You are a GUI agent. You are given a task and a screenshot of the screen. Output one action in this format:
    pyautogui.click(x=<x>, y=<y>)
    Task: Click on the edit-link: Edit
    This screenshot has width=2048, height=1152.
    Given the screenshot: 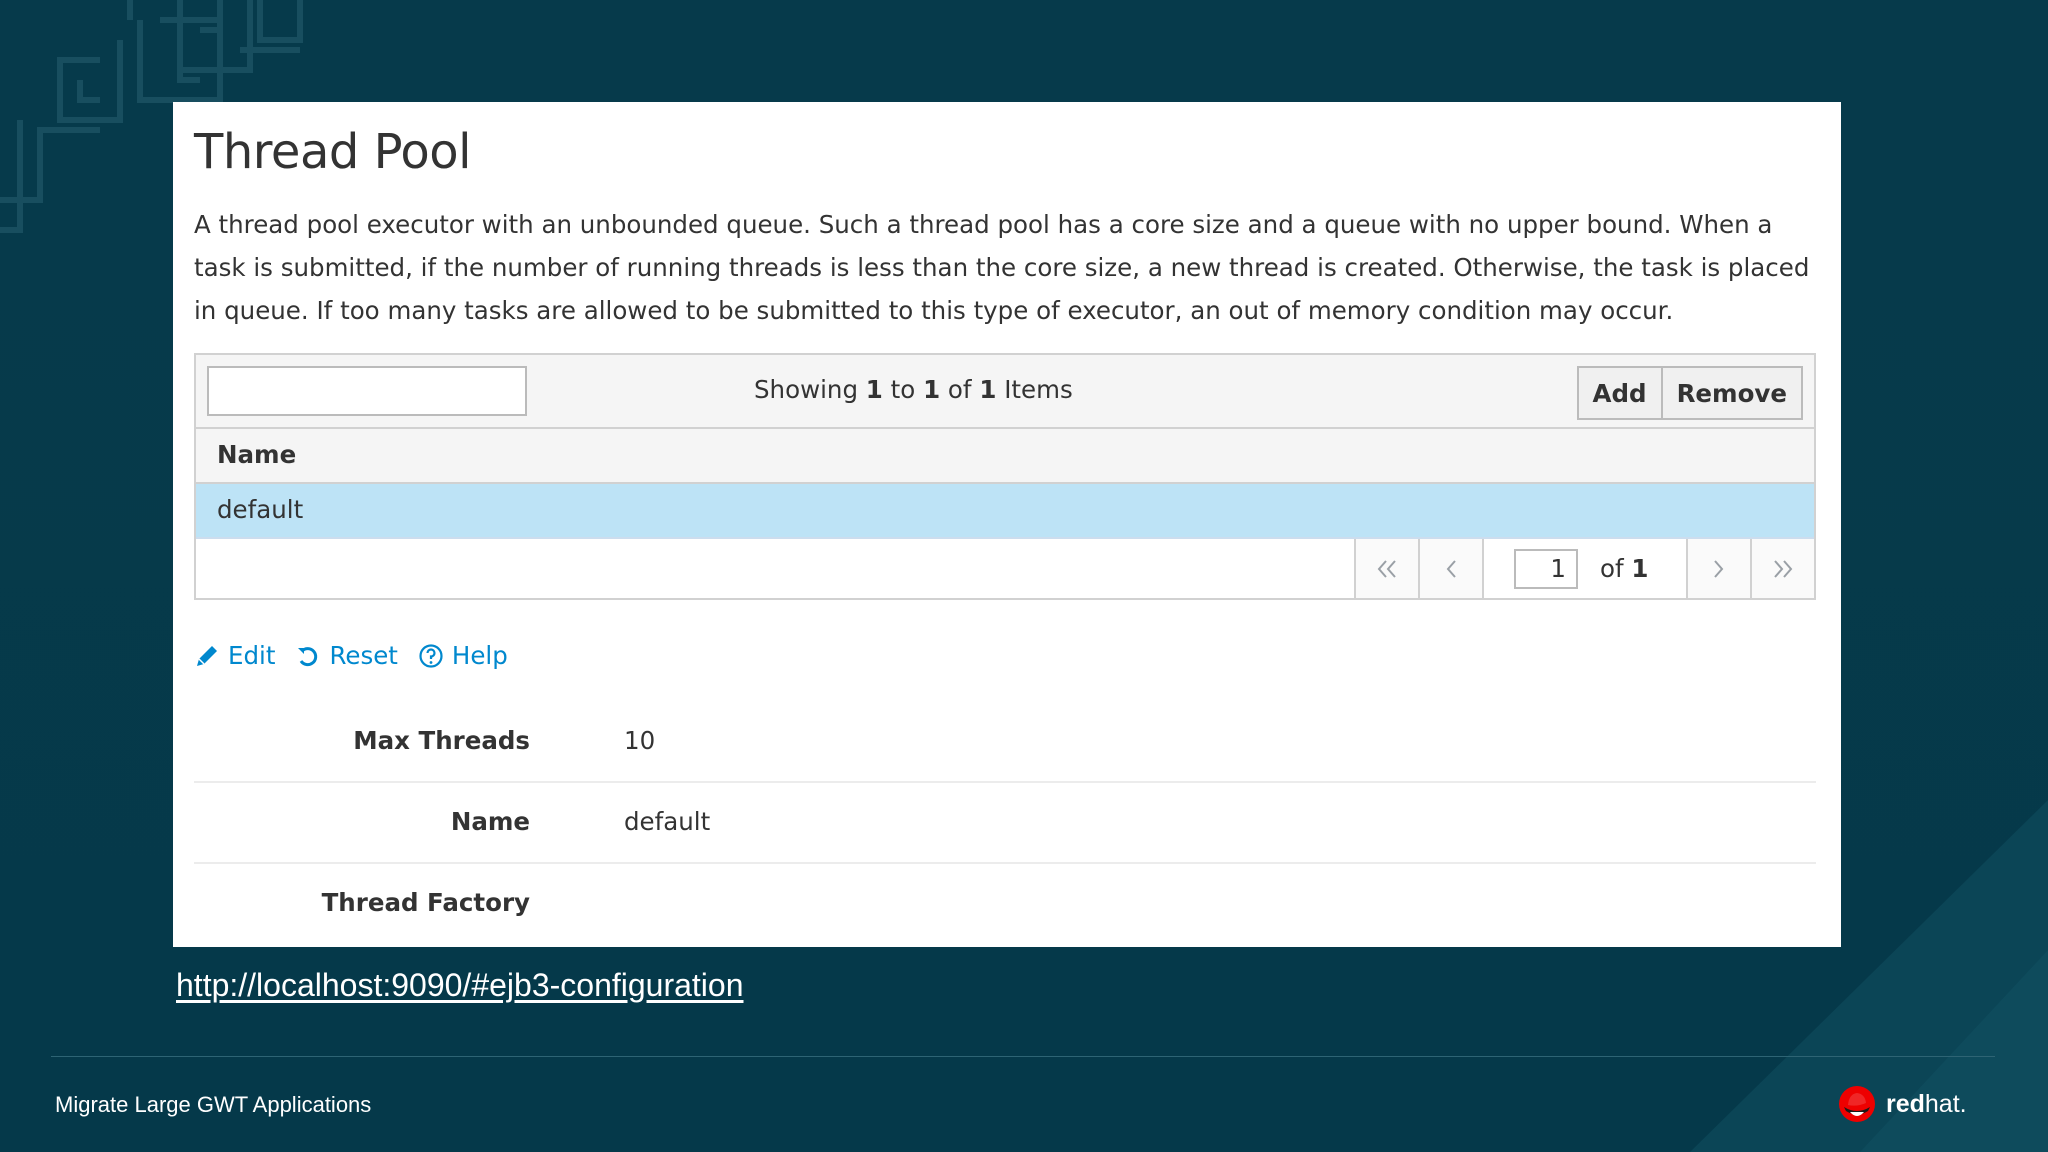 What is the action you would take?
    pyautogui.click(x=234, y=655)
    